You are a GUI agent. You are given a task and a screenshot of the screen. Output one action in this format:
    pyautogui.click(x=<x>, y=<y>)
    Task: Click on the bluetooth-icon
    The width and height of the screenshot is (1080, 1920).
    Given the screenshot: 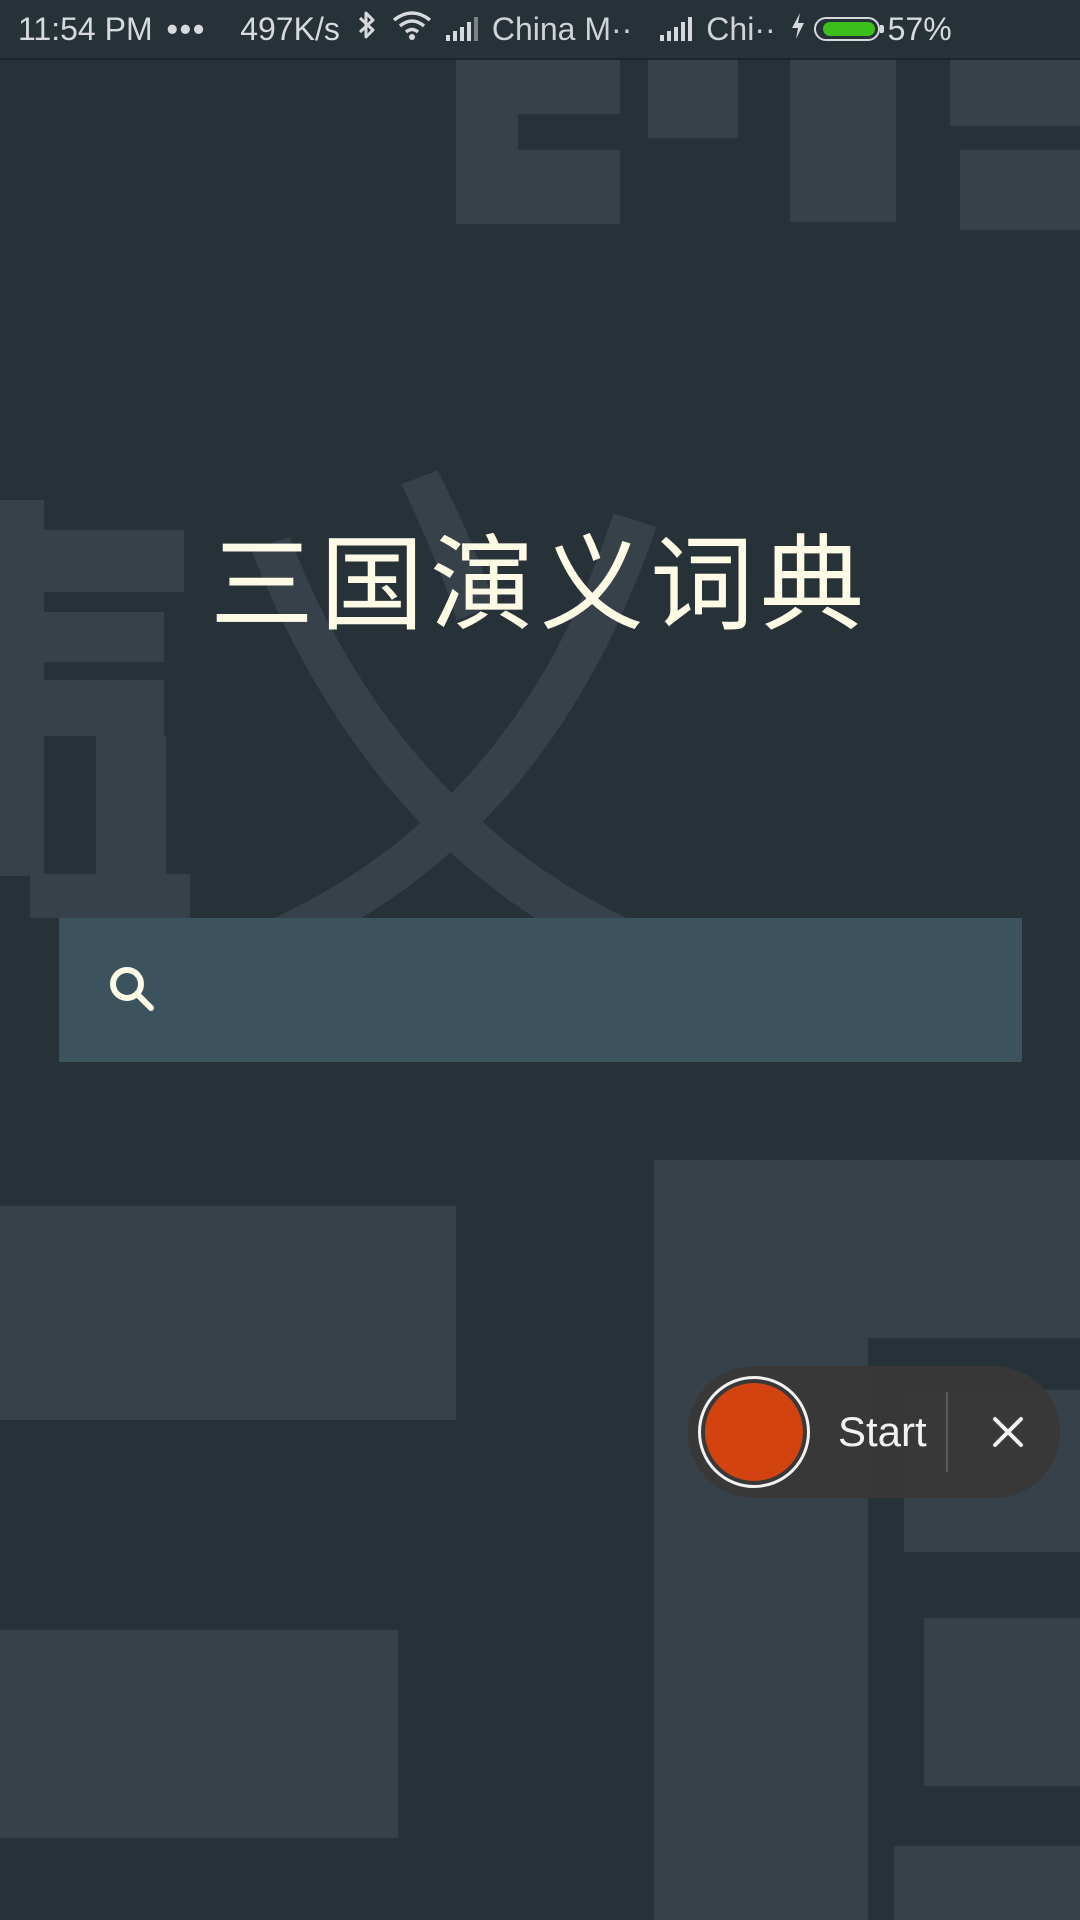 What is the action you would take?
    pyautogui.click(x=367, y=29)
    